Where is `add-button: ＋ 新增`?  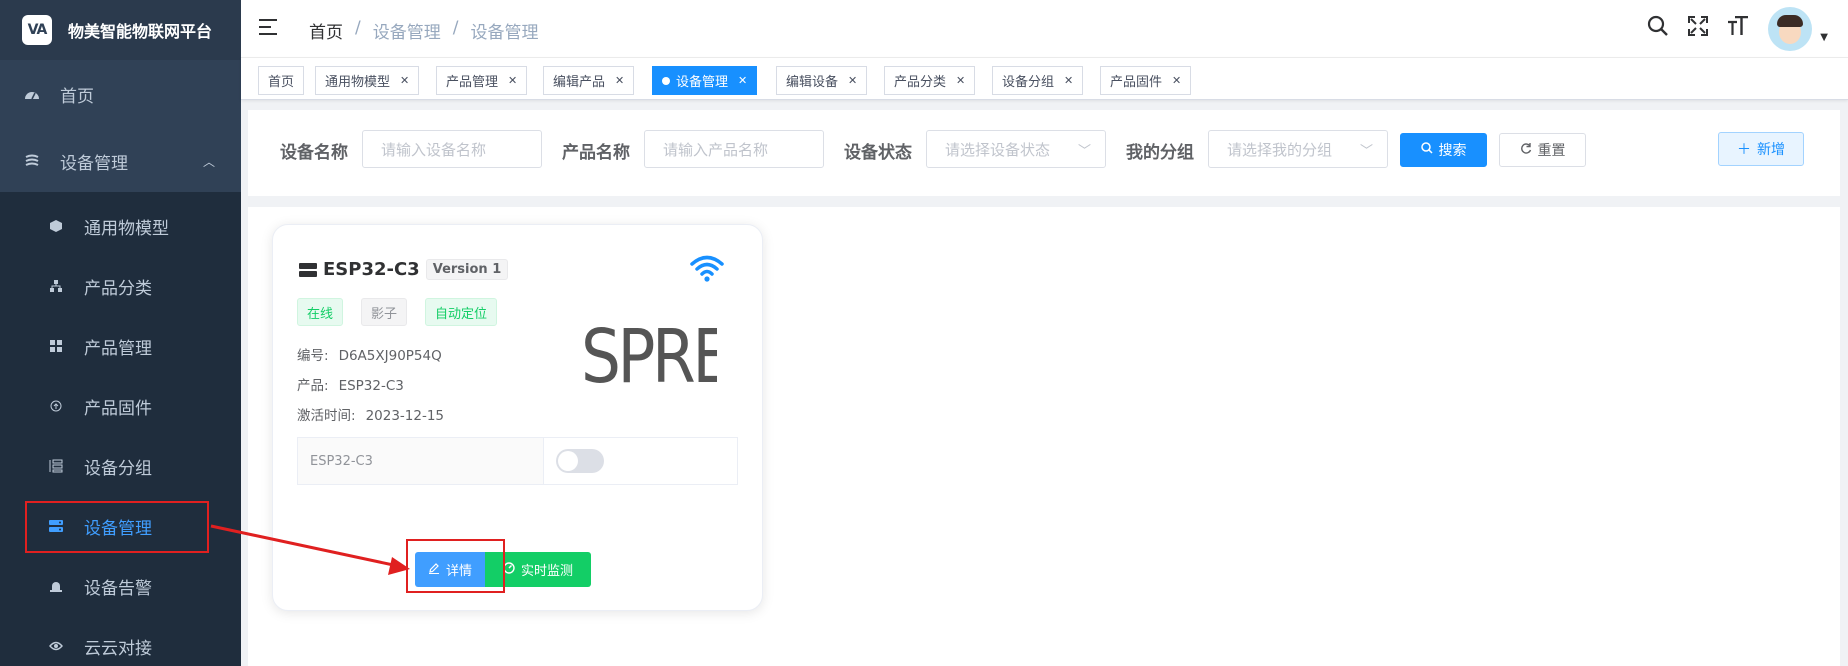
add-button: ＋ 新增 is located at coordinates (1761, 149).